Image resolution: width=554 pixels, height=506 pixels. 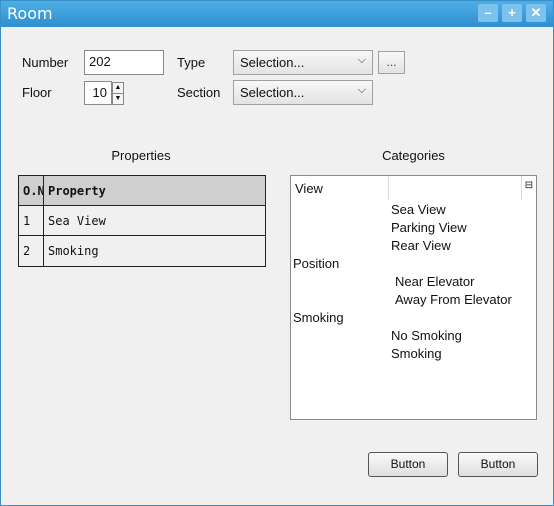 I want to click on grid-header-row: O.N Property, so click(x=142, y=191).